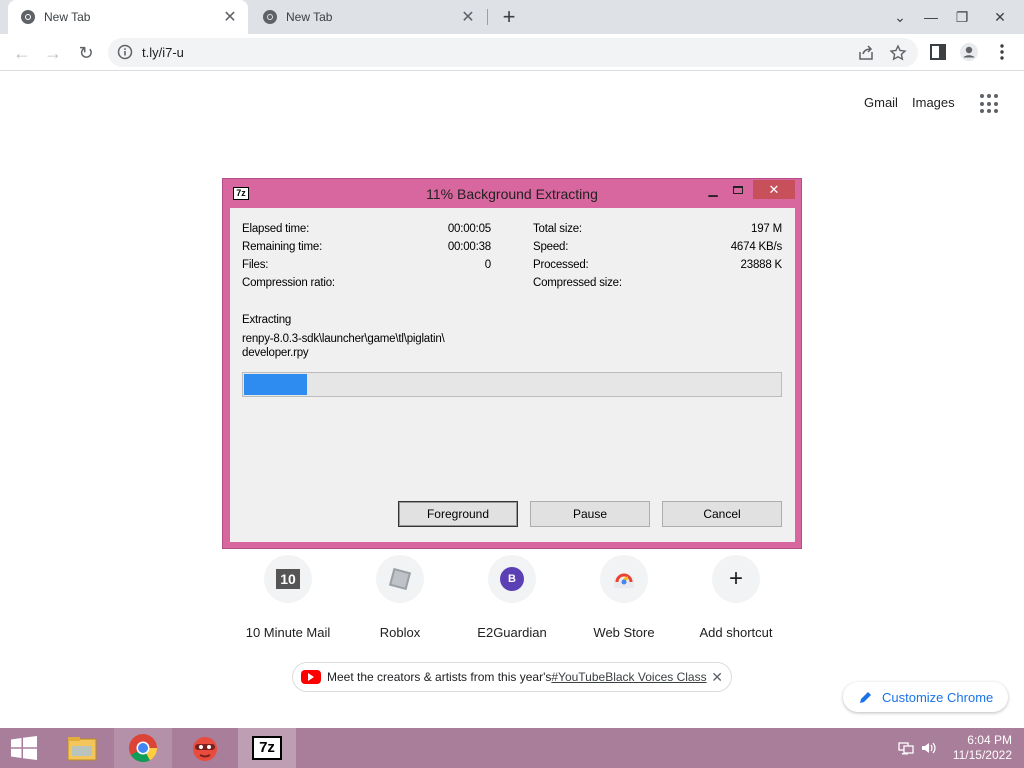  What do you see at coordinates (163, 52) in the screenshot?
I see `url-text: t.ly/i7-u` at bounding box center [163, 52].